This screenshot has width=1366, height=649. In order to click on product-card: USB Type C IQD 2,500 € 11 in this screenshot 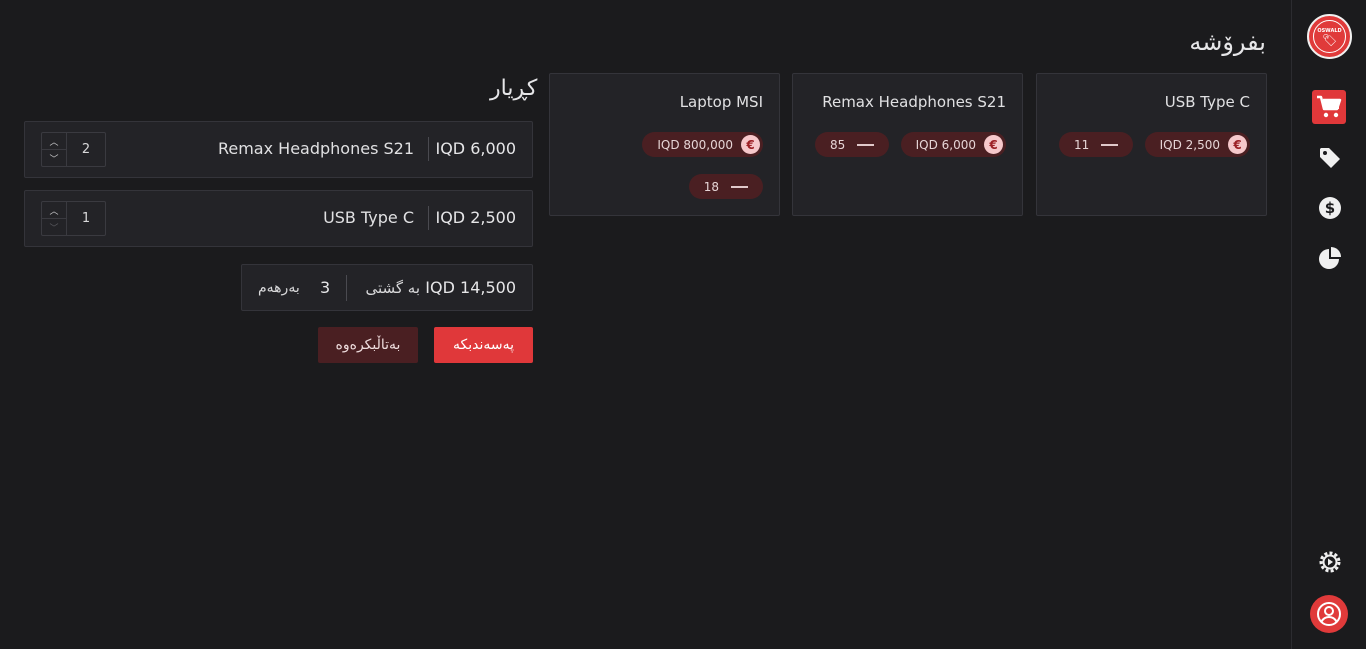, I will do `click(1151, 144)`.